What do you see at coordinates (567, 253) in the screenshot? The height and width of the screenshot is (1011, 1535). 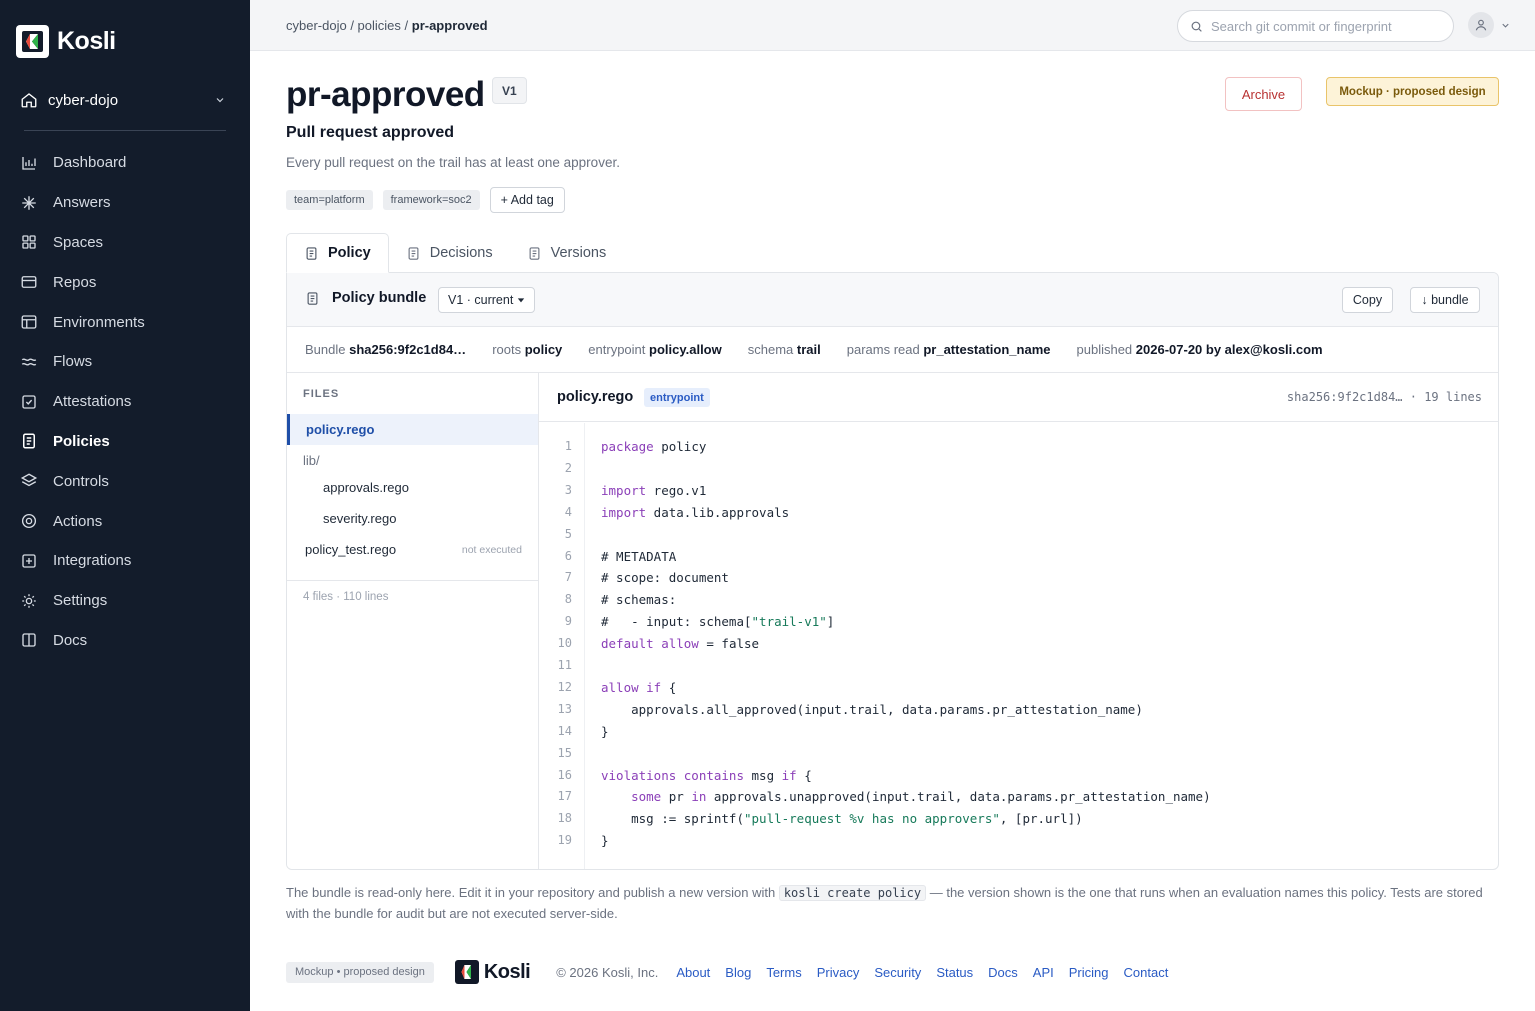 I see `tab-versions: Versions` at bounding box center [567, 253].